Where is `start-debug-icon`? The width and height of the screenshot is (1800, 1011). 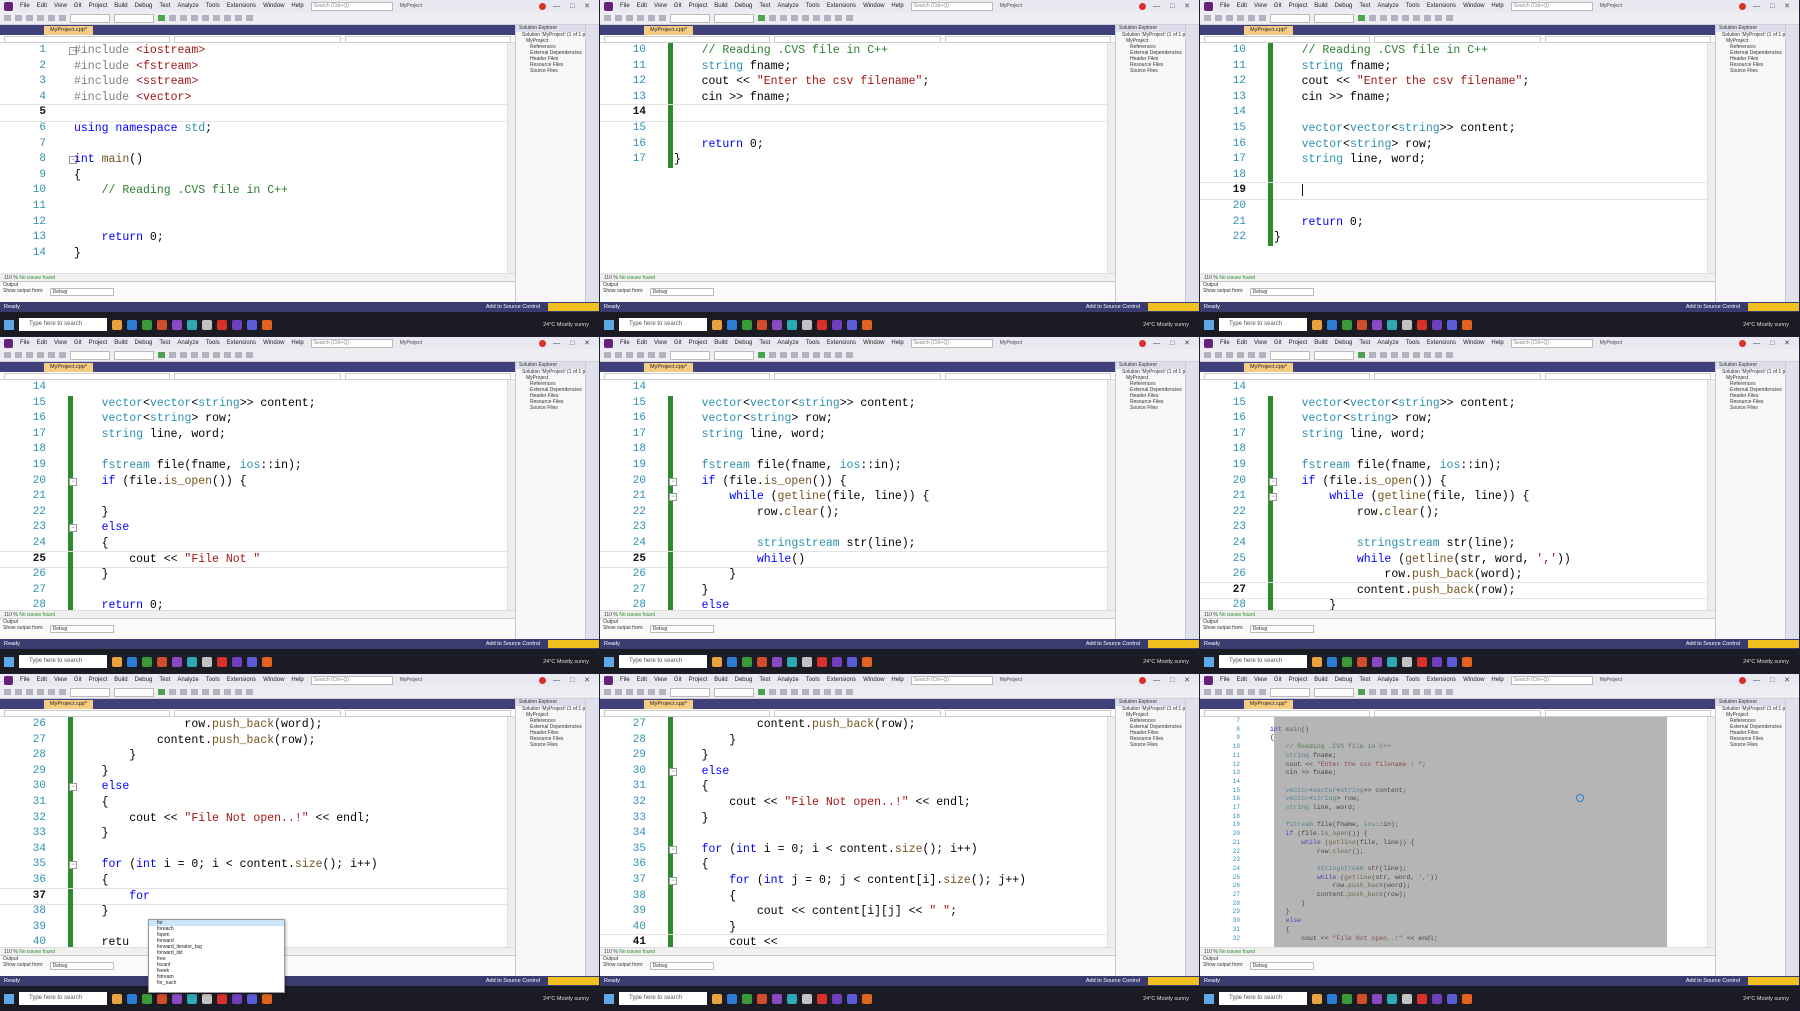 start-debug-icon is located at coordinates (161, 355).